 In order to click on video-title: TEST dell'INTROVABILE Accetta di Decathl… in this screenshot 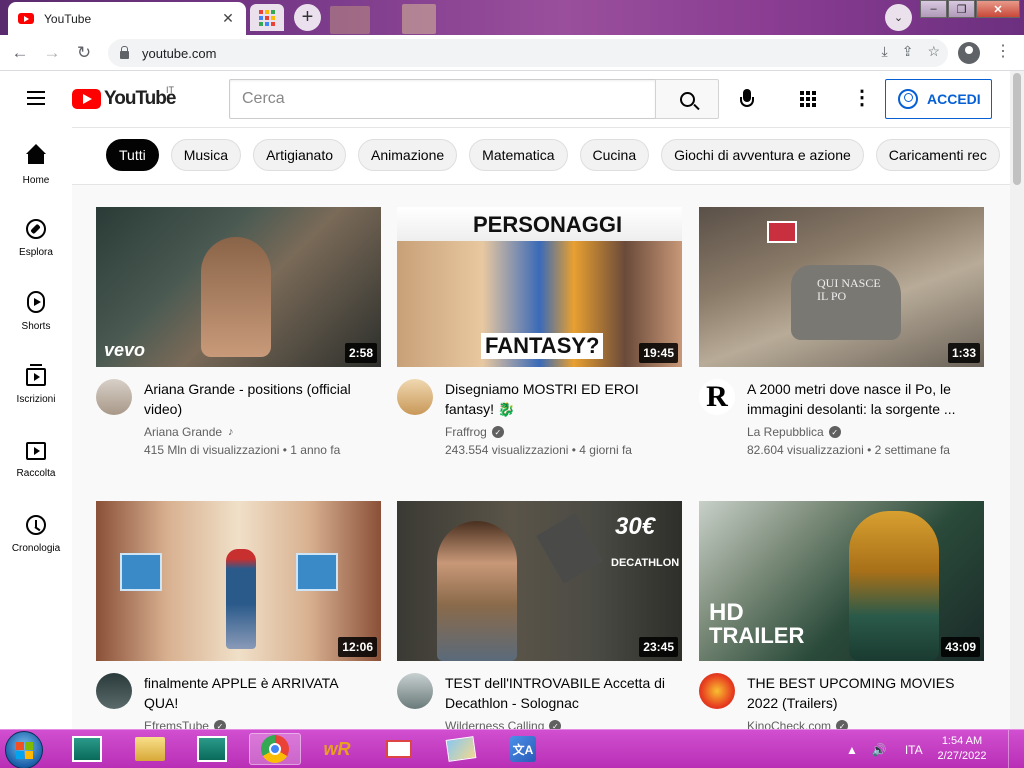, I will do `click(559, 693)`.